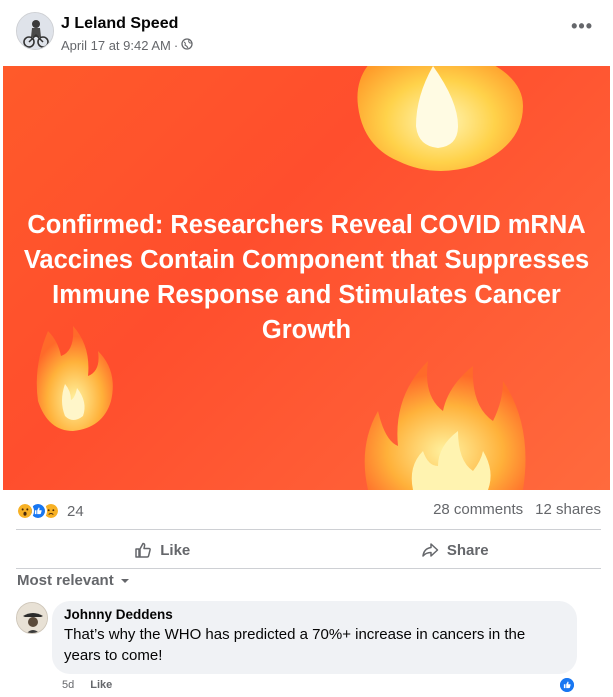 The image size is (613, 697). Describe the element at coordinates (101, 685) in the screenshot. I see `comment-like-button: Like` at that location.